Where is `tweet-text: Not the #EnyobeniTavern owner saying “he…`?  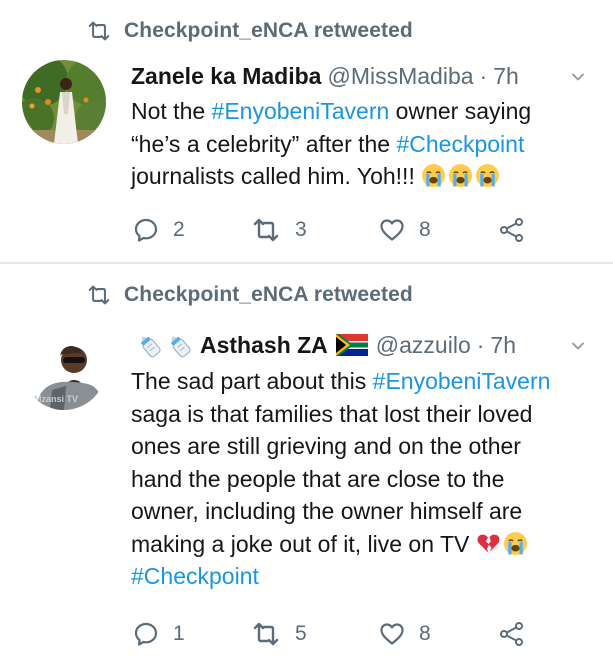 tweet-text: Not the #EnyobeniTavern owner saying “he… is located at coordinates (362, 144).